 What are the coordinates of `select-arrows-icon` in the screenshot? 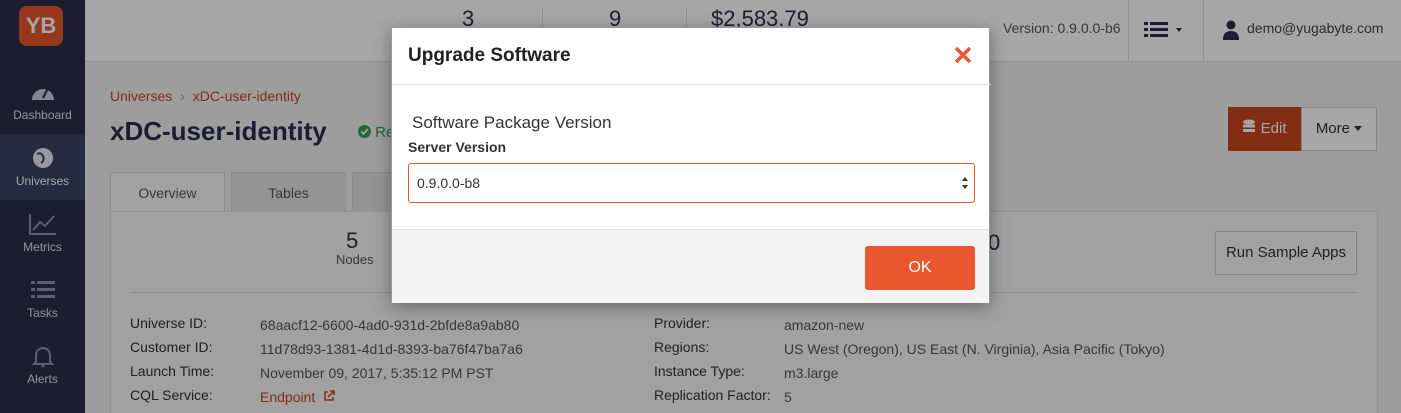 It's located at (965, 183).